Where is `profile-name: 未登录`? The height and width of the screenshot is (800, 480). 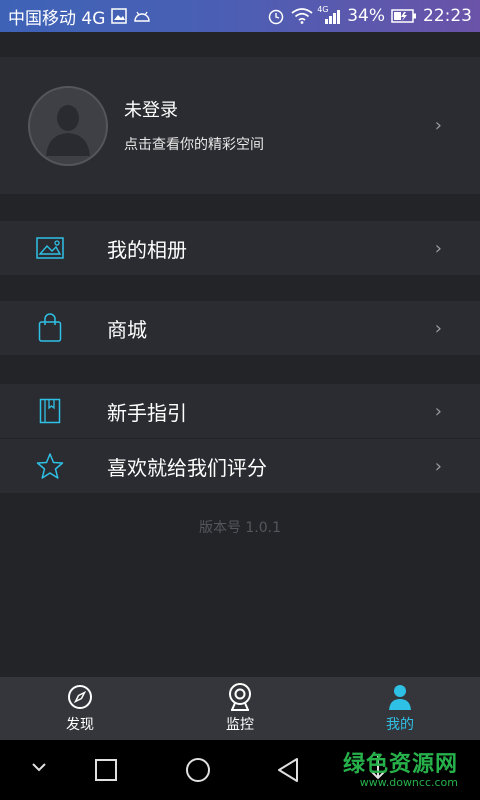 profile-name: 未登录 is located at coordinates (151, 110).